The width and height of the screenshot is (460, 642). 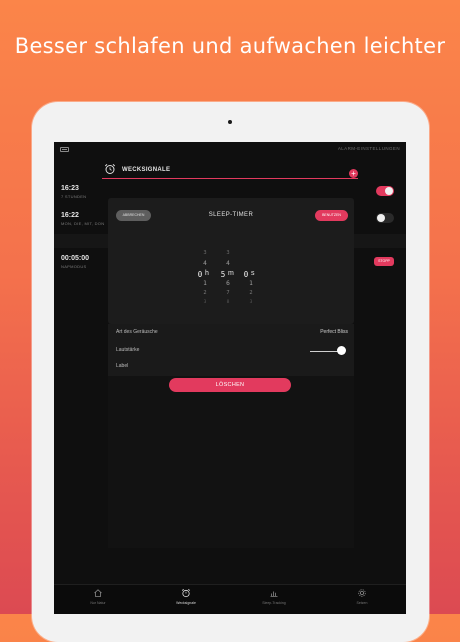 I want to click on alarm-subtitle: 7 STUNDEN, so click(x=74, y=196).